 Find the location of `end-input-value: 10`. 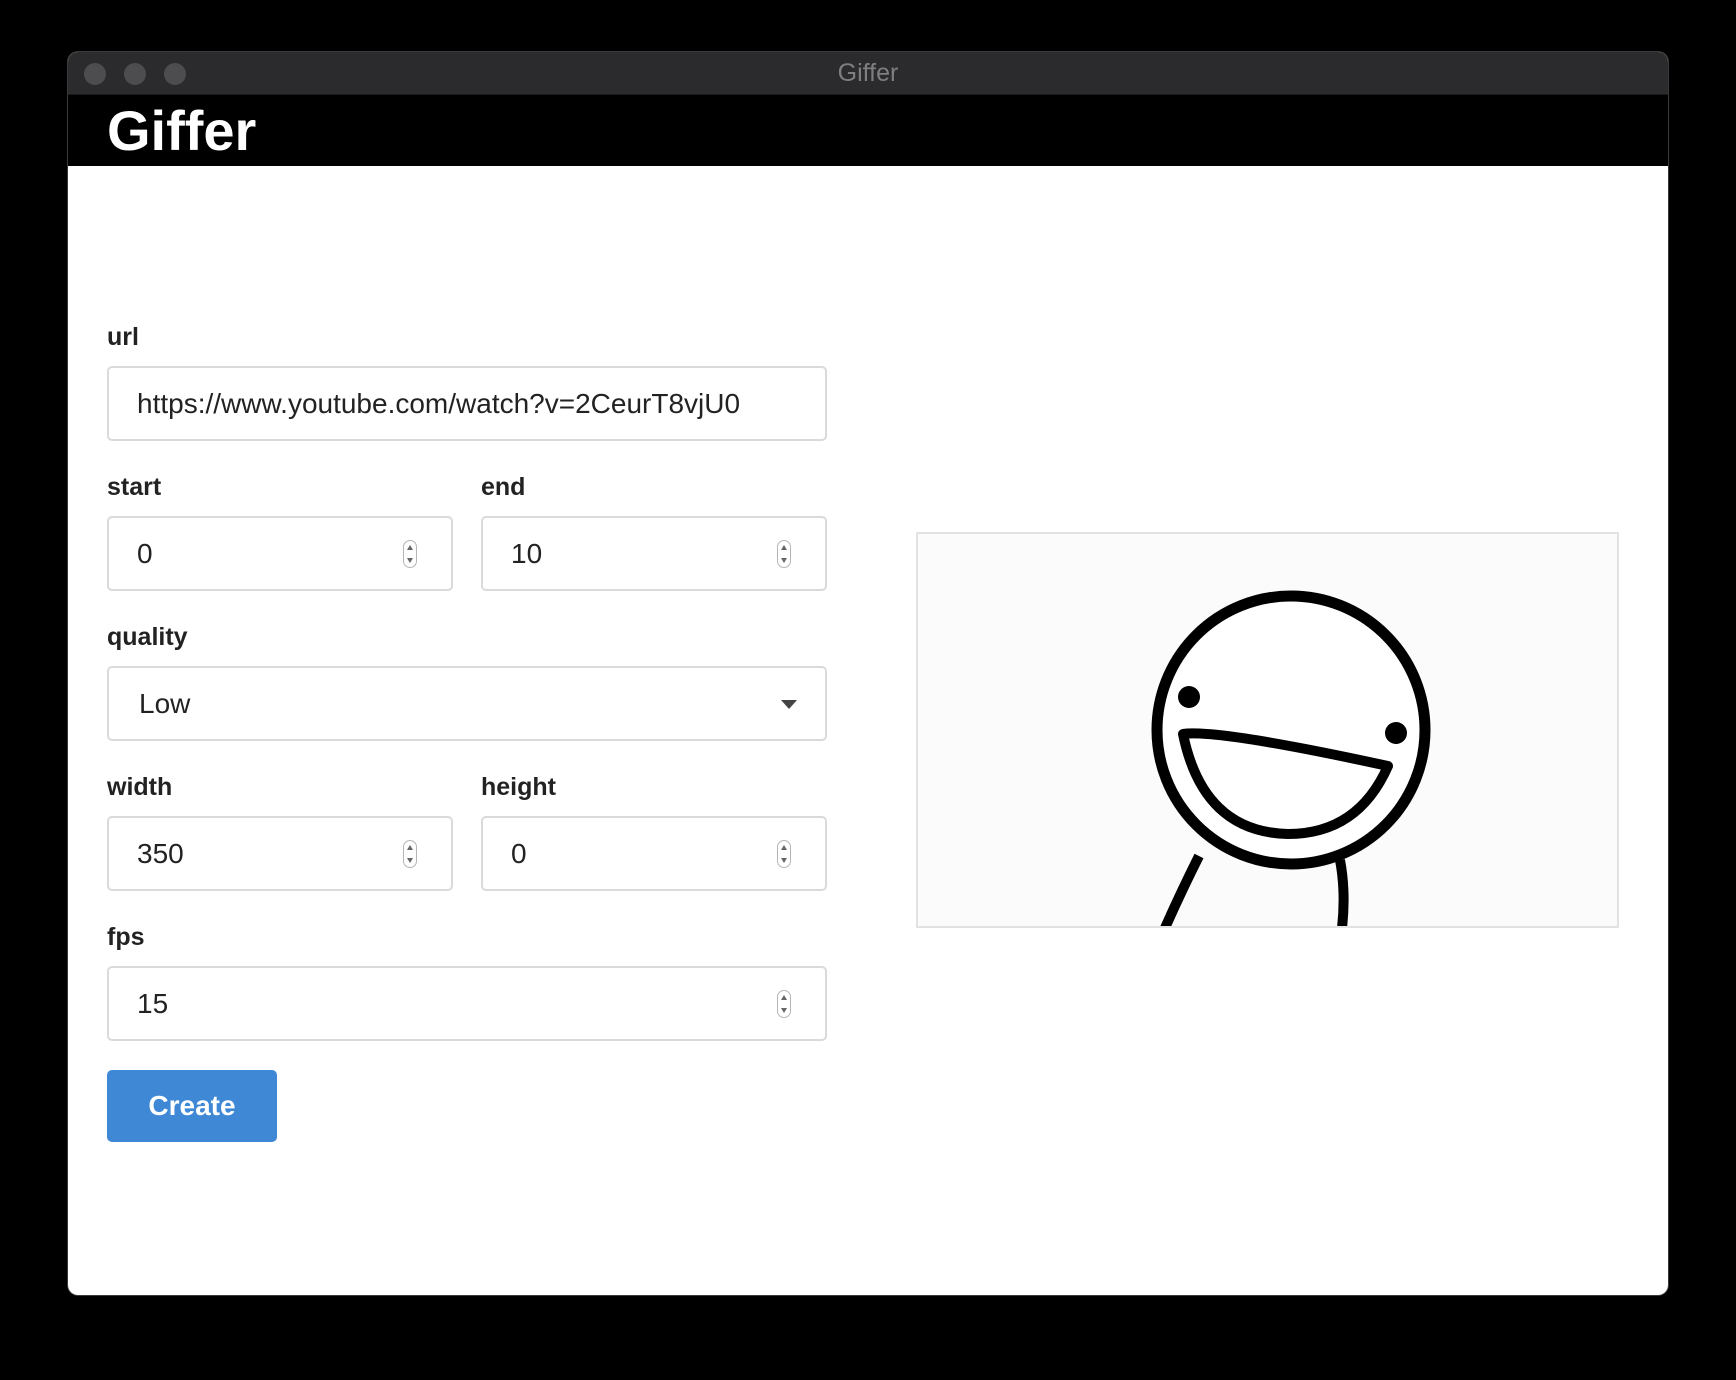

end-input-value: 10 is located at coordinates (527, 553).